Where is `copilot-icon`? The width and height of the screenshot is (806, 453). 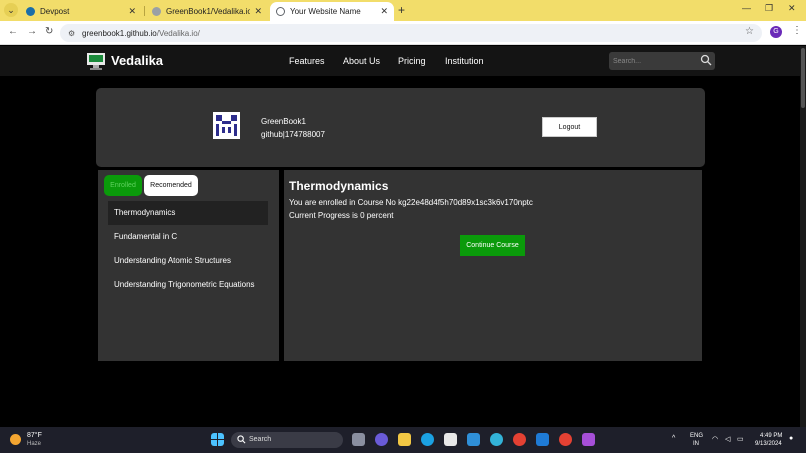
copilot-icon is located at coordinates (381, 439).